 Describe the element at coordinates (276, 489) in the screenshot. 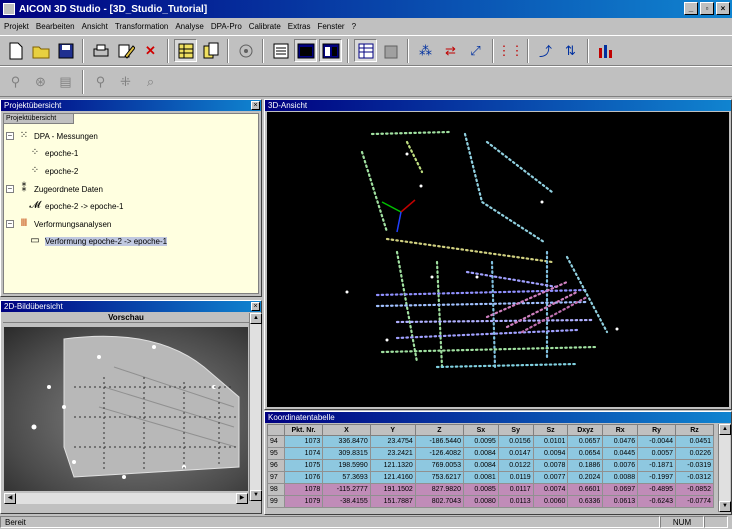

I see `table-cell: 98` at that location.